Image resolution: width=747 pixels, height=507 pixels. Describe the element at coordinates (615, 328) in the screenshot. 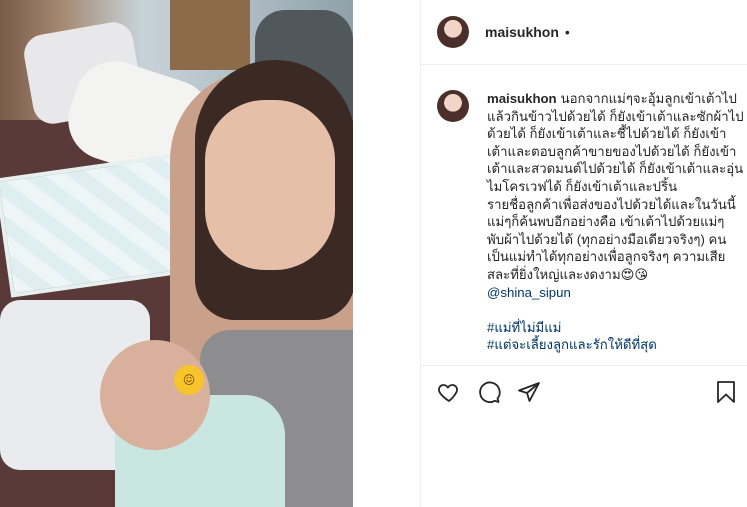

I see `hashtag-link: #แม่ที่ไม่มีแม่` at that location.